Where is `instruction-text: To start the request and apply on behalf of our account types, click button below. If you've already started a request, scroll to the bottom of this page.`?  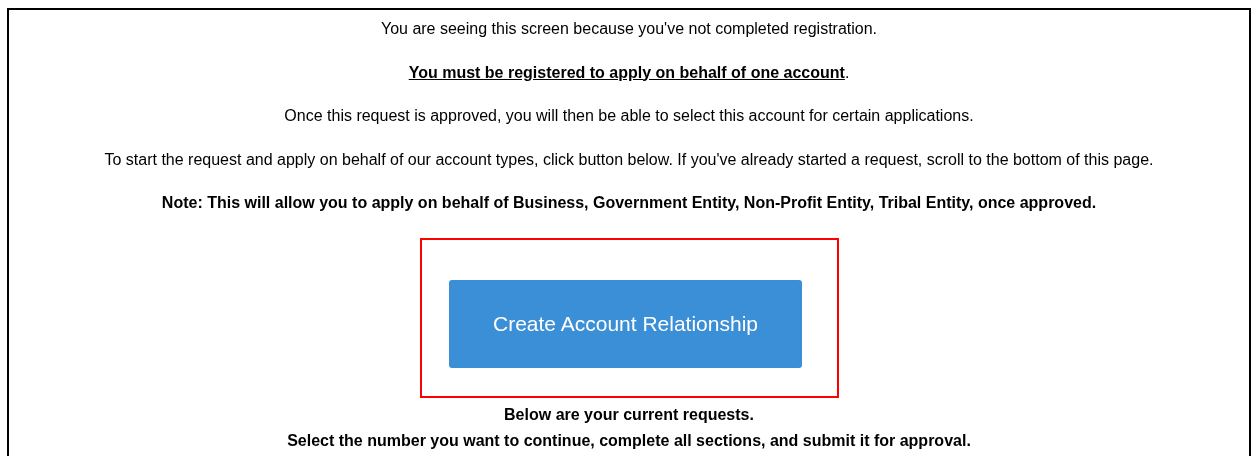 instruction-text: To start the request and apply on behalf of our account types, click button below. If you've already started a request, scroll to the bottom of this page. is located at coordinates (629, 159).